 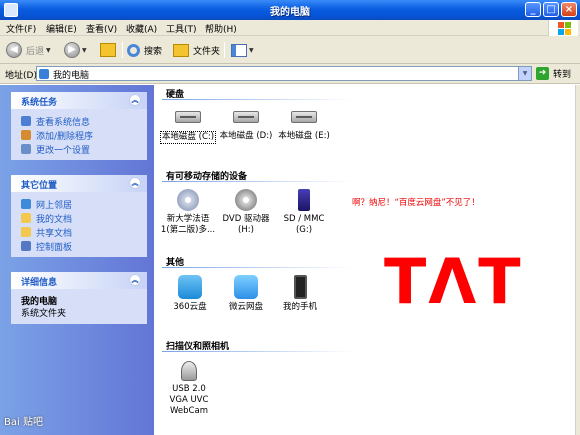 I want to click on panel-header: 系统任务 ︽, so click(x=79, y=100).